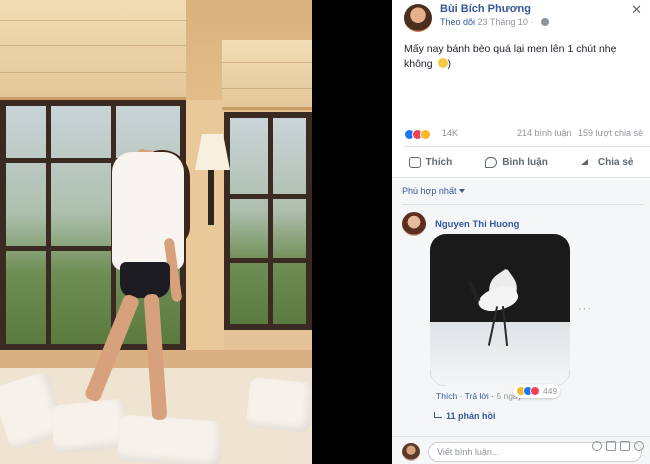  I want to click on crane-neck, so click(474, 291).